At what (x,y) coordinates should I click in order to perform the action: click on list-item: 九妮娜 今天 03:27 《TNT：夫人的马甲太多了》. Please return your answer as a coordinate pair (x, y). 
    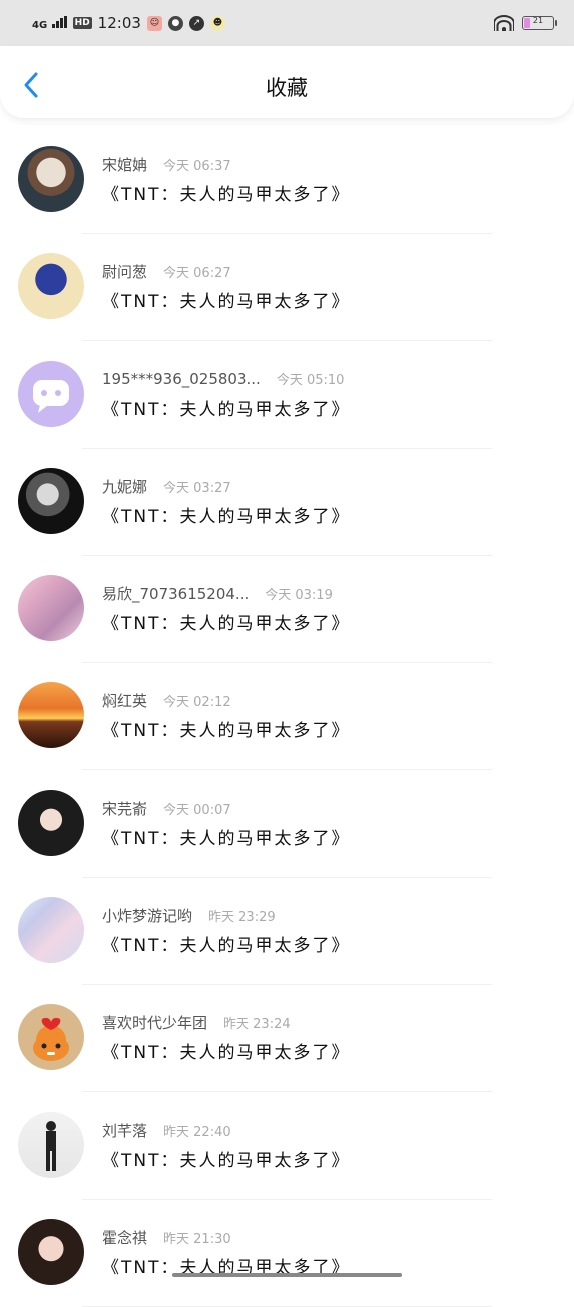
    Looking at the image, I should click on (287, 500).